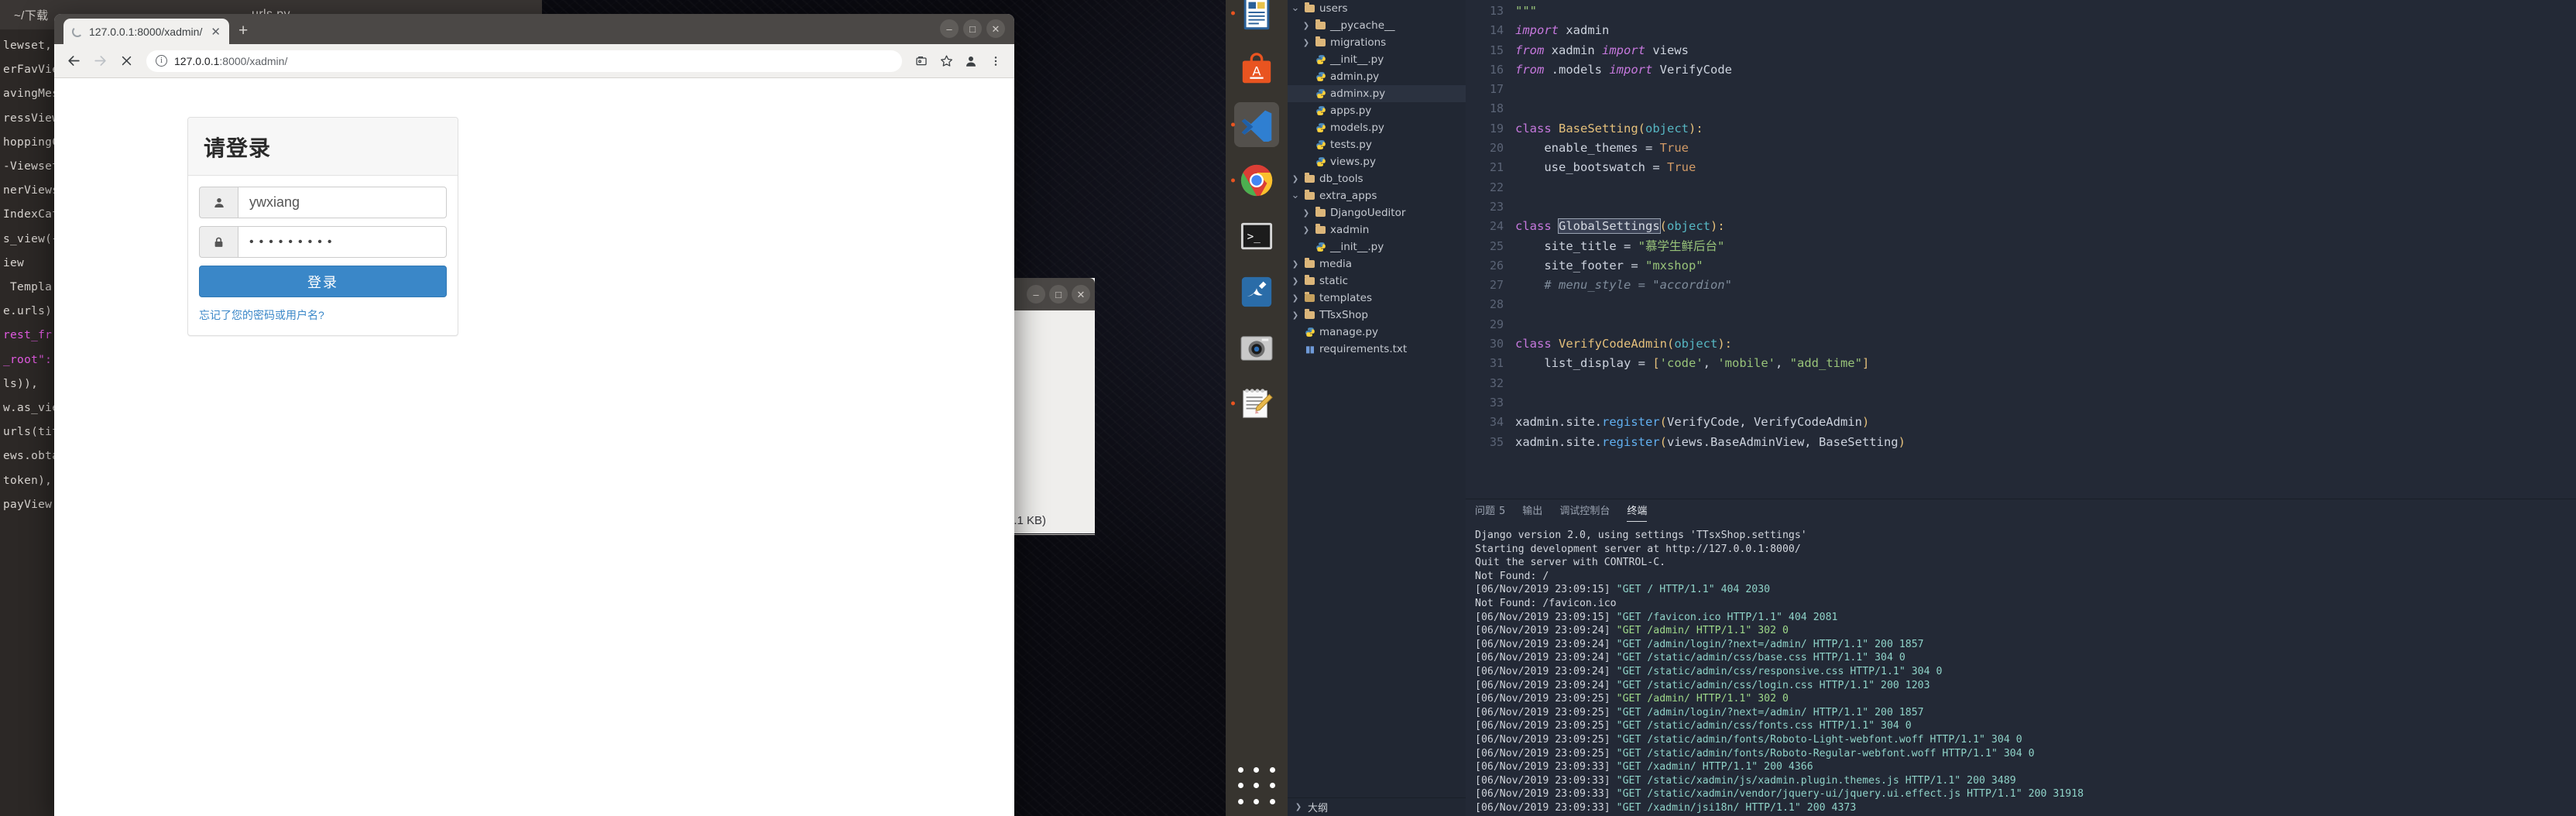 The height and width of the screenshot is (816, 2576). I want to click on extension-icon, so click(921, 61).